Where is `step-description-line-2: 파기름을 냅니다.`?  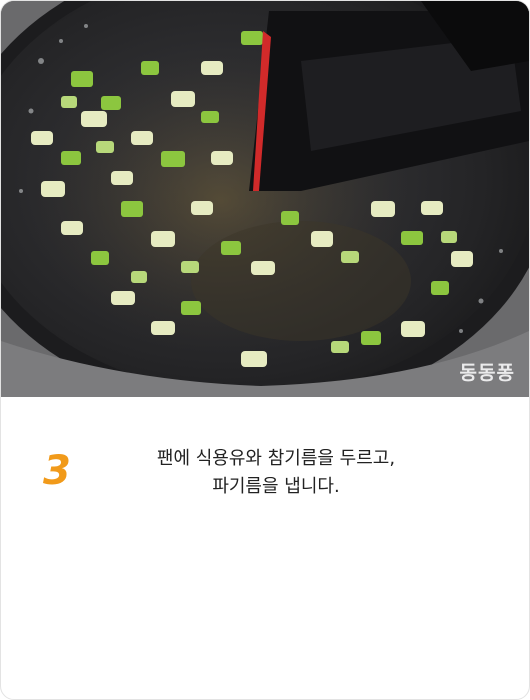
step-description-line-2: 파기름을 냅니다. is located at coordinates (276, 486).